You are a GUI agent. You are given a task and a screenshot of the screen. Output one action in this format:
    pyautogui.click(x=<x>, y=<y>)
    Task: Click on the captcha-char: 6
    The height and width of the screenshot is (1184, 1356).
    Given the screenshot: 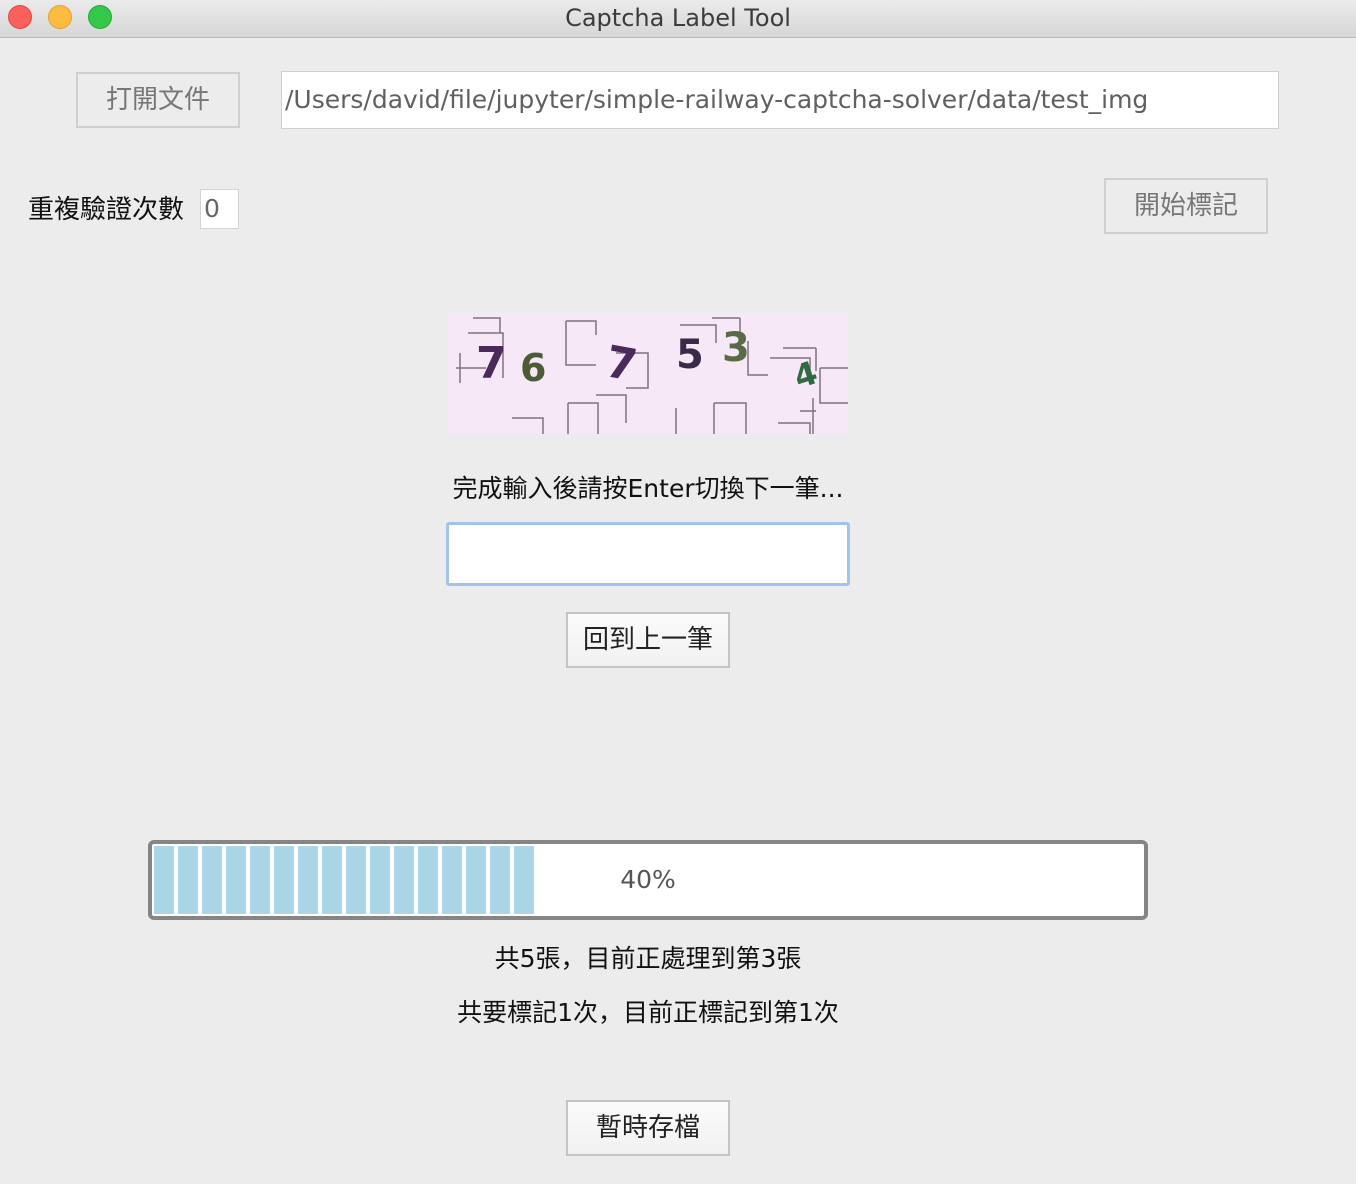 What is the action you would take?
    pyautogui.click(x=533, y=368)
    